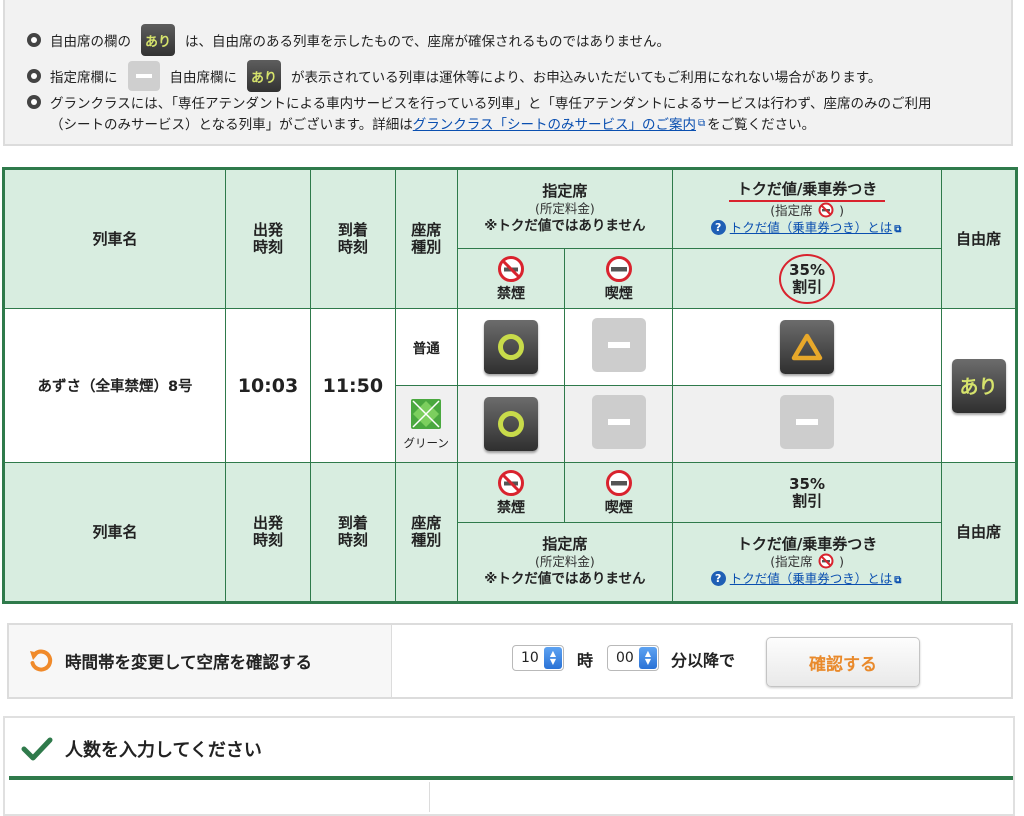 The width and height of the screenshot is (1024, 816). What do you see at coordinates (268, 238) in the screenshot?
I see `header-depart: 出発 時刻` at bounding box center [268, 238].